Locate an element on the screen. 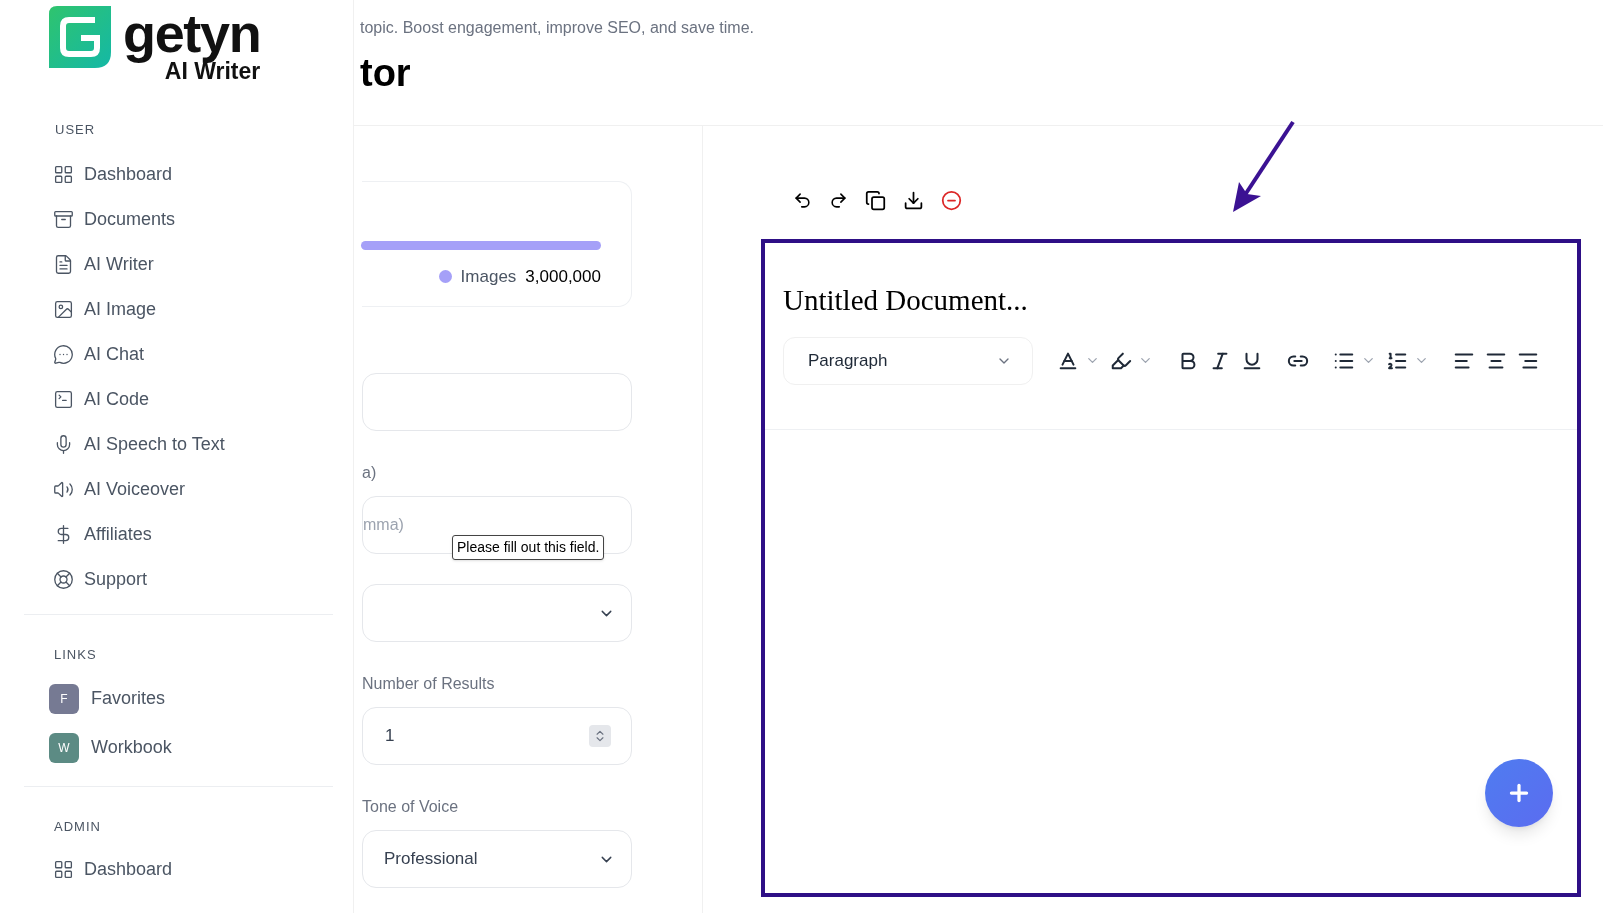 Image resolution: width=1603 pixels, height=913 pixels. sidebar-link: F Favorites is located at coordinates (178, 698).